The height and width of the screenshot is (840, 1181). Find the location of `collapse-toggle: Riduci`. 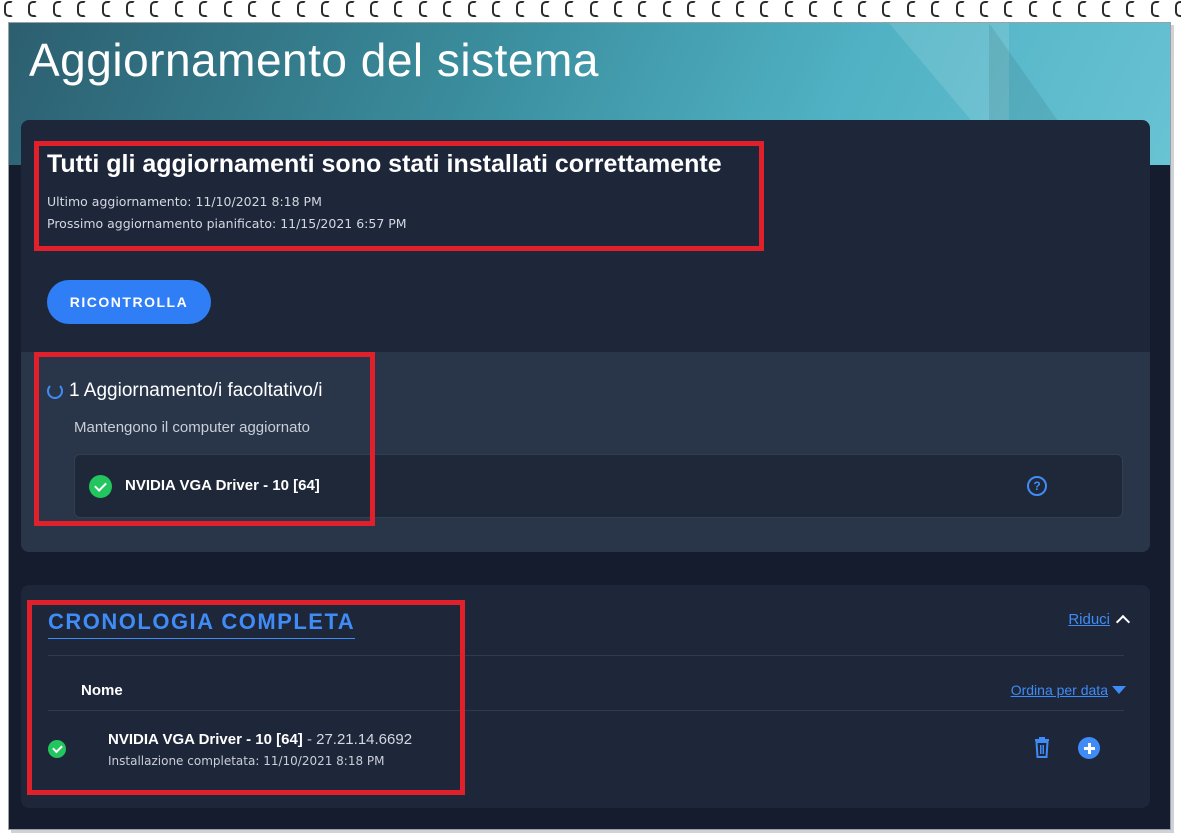

collapse-toggle: Riduci is located at coordinates (1099, 620).